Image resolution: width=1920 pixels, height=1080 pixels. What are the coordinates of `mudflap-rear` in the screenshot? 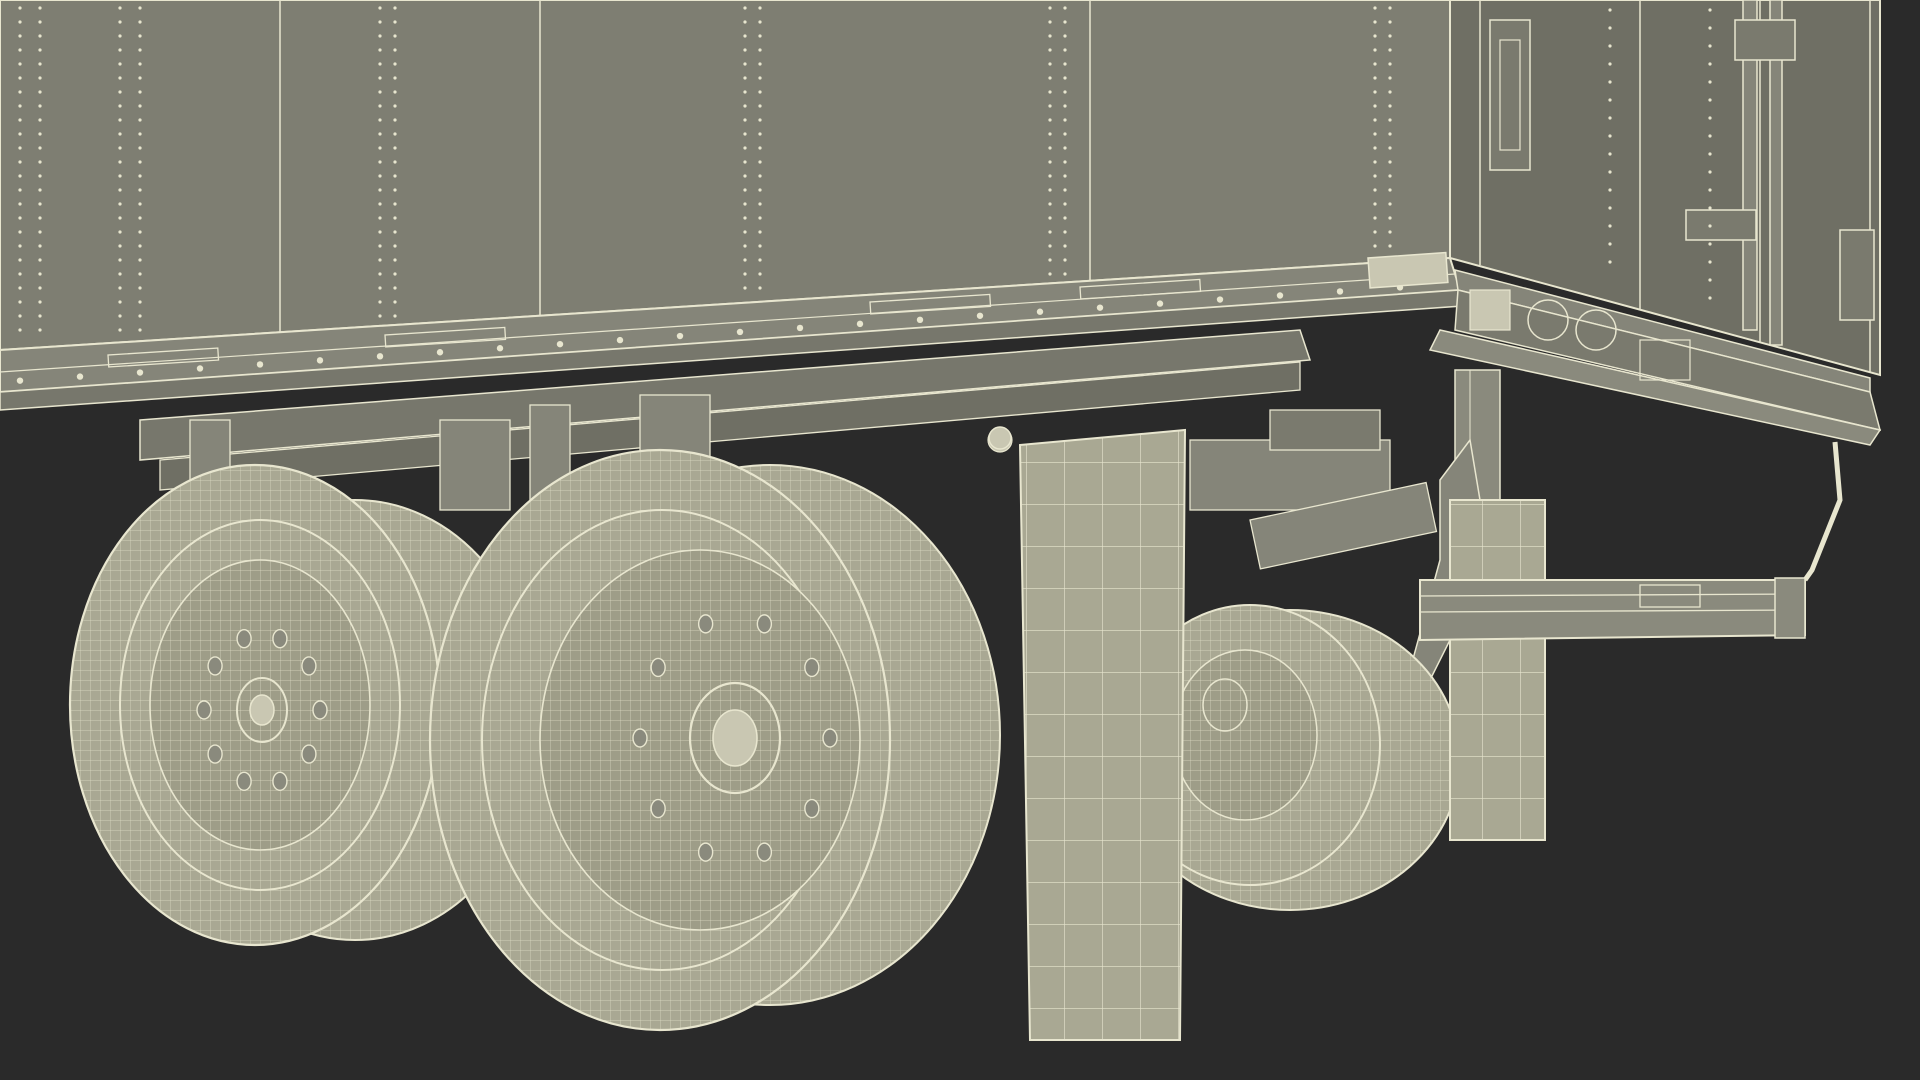 It's located at (1497, 670).